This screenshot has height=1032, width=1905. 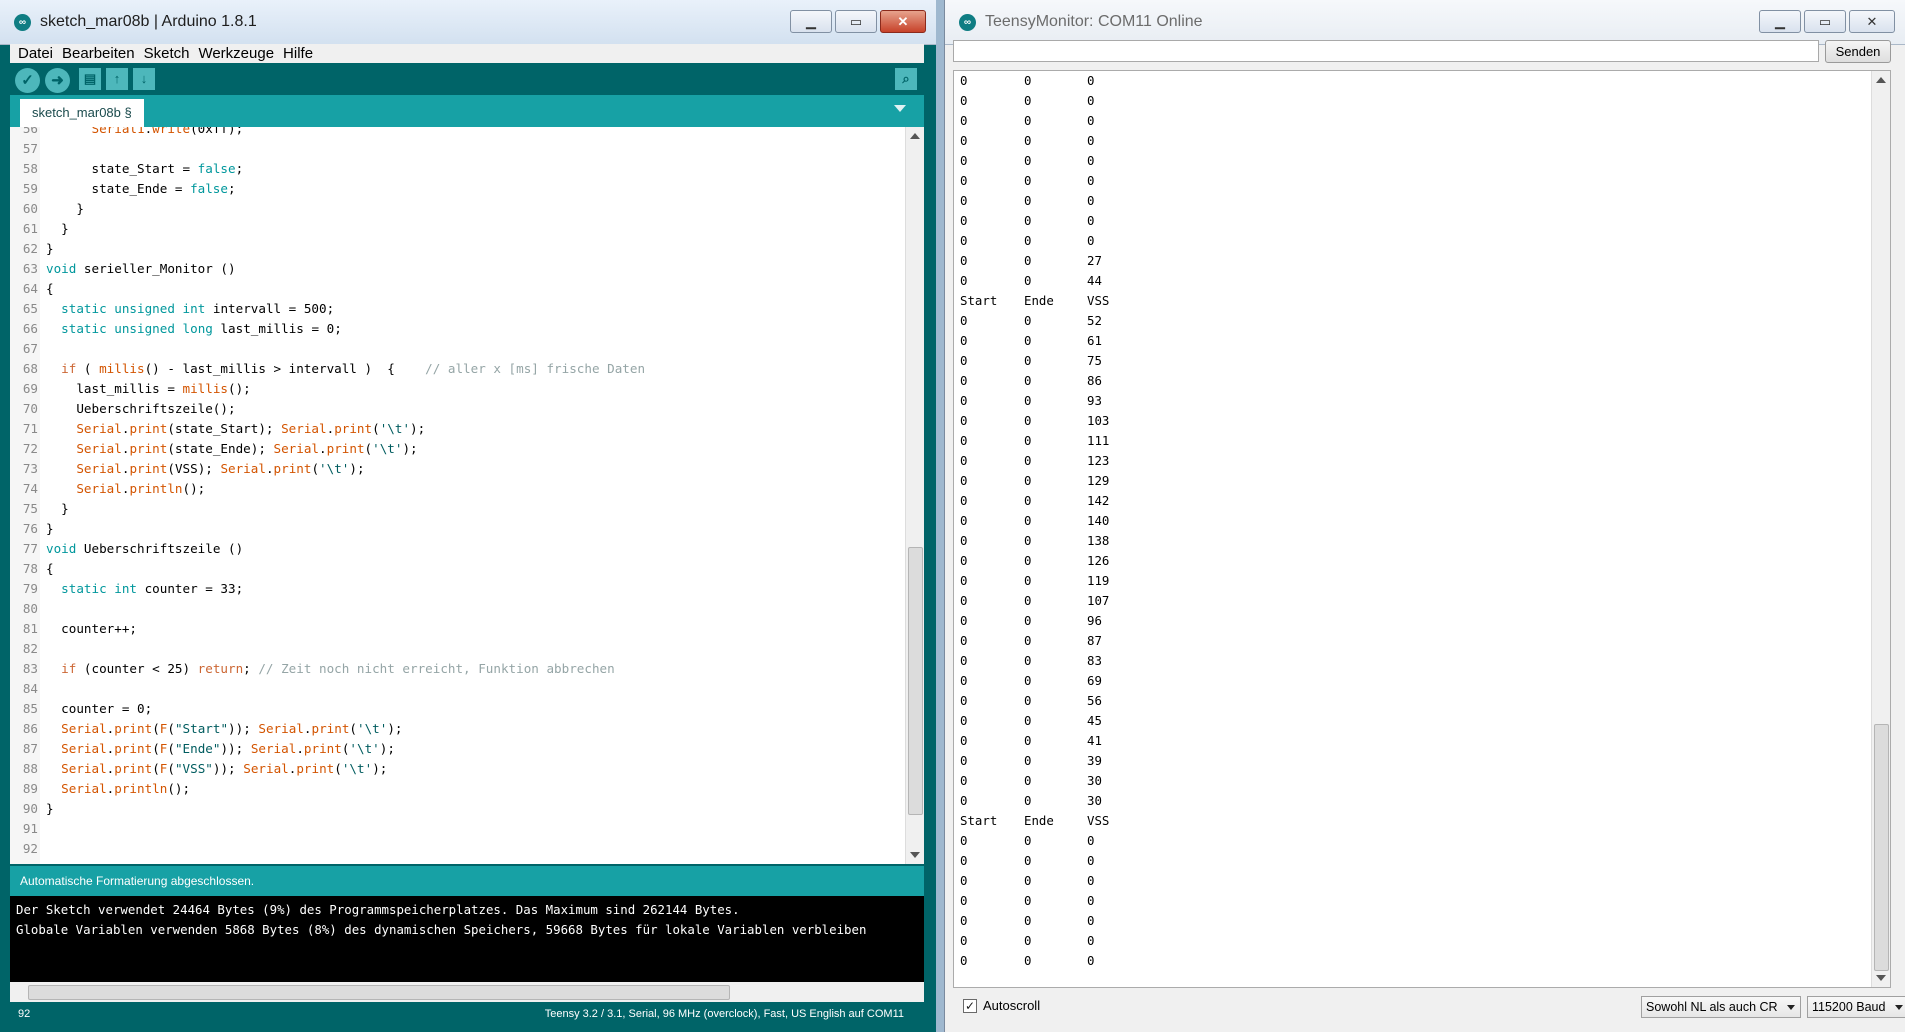 I want to click on send-input, so click(x=1386, y=51).